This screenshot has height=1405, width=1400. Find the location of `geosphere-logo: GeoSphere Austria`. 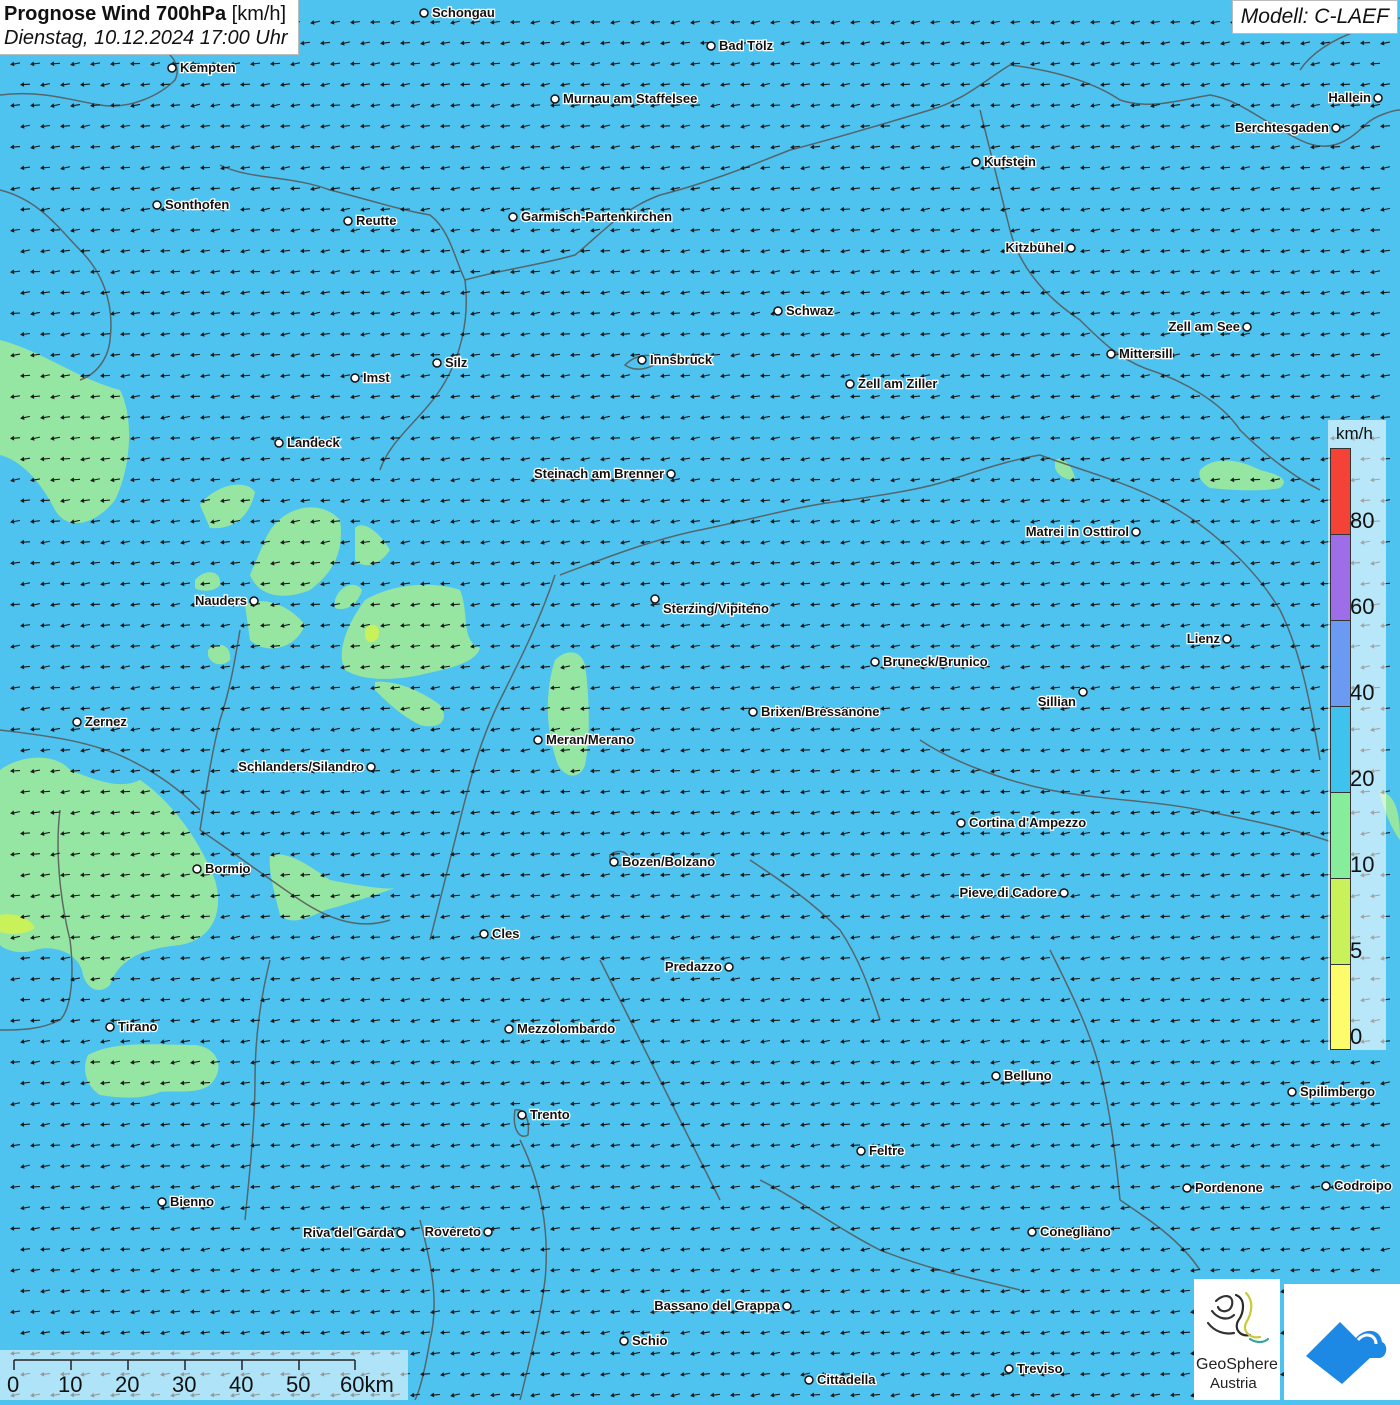

geosphere-logo: GeoSphere Austria is located at coordinates (1237, 1339).